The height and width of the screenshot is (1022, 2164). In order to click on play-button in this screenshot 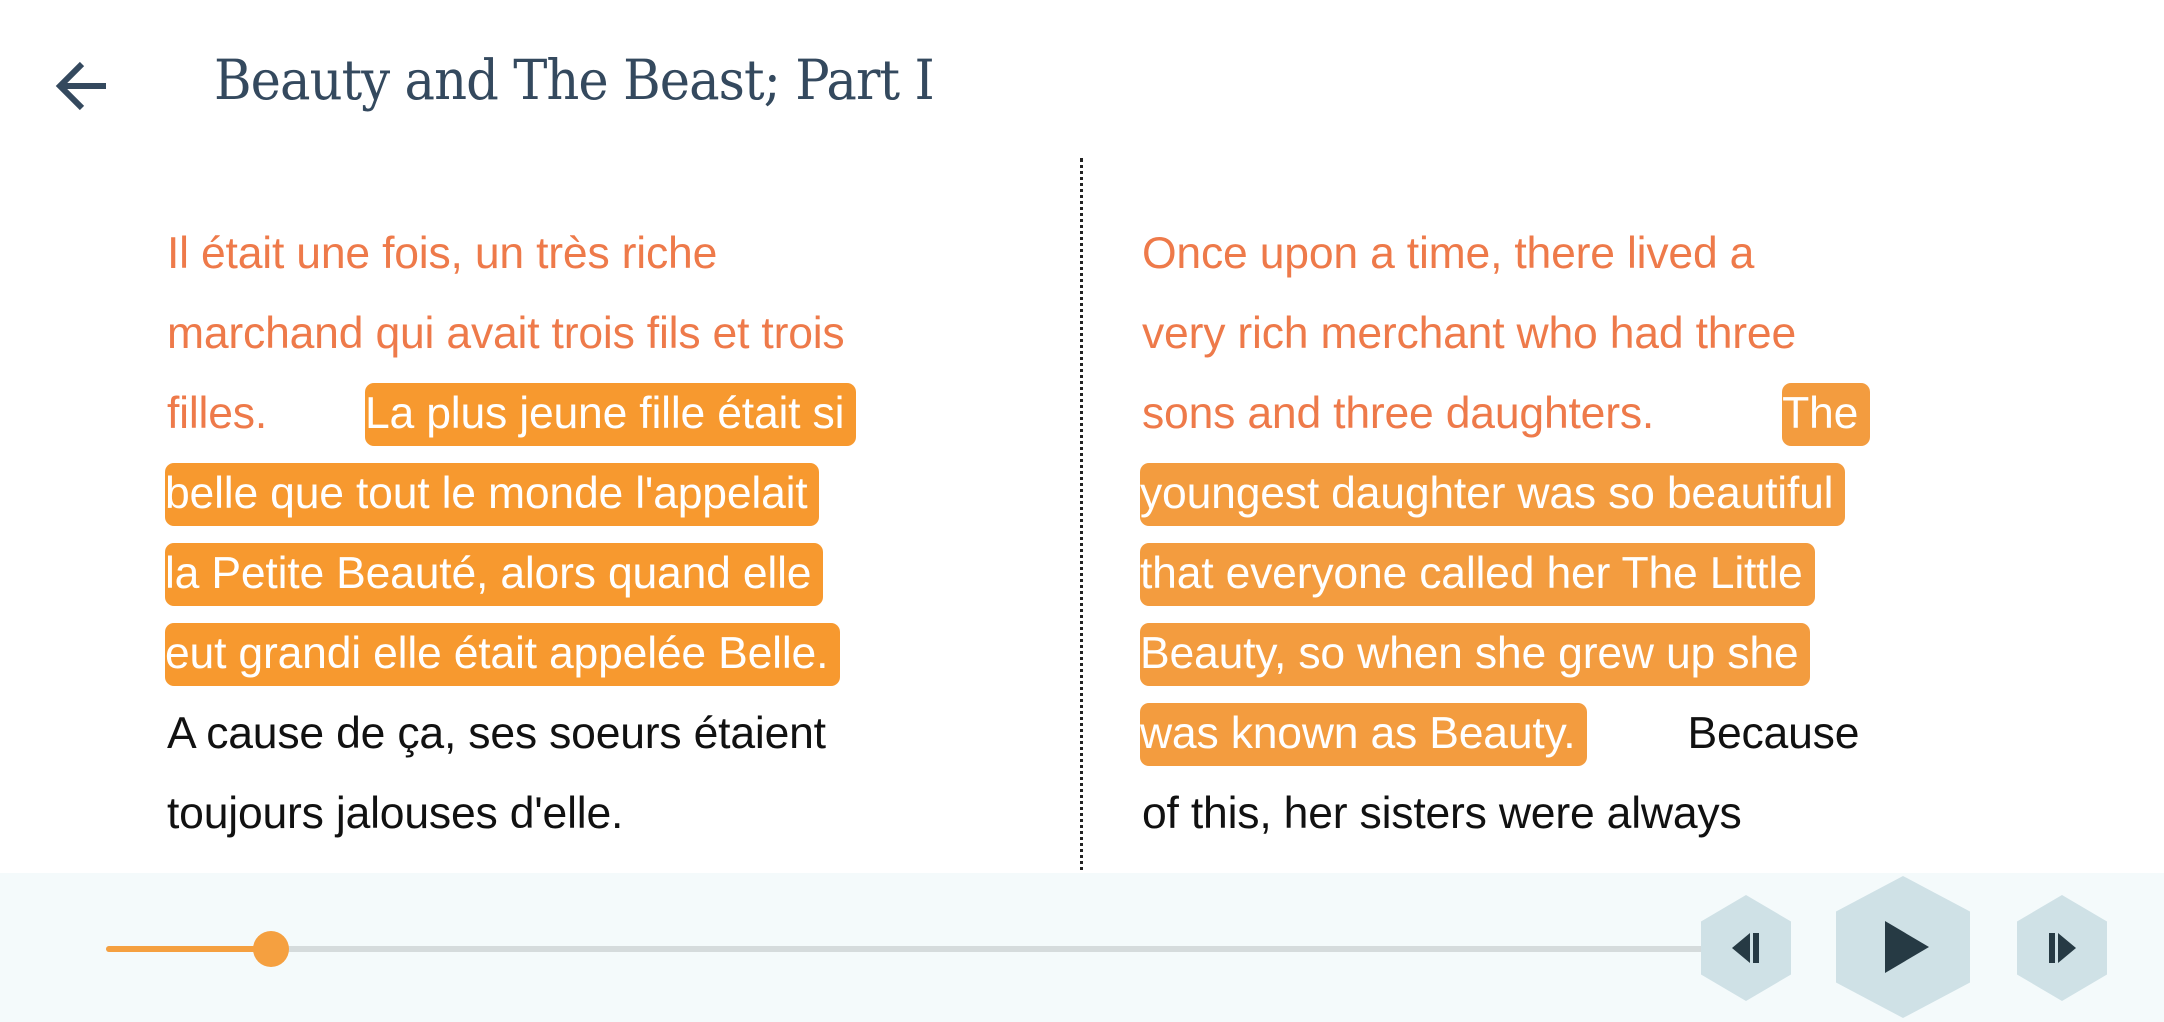, I will do `click(1903, 947)`.